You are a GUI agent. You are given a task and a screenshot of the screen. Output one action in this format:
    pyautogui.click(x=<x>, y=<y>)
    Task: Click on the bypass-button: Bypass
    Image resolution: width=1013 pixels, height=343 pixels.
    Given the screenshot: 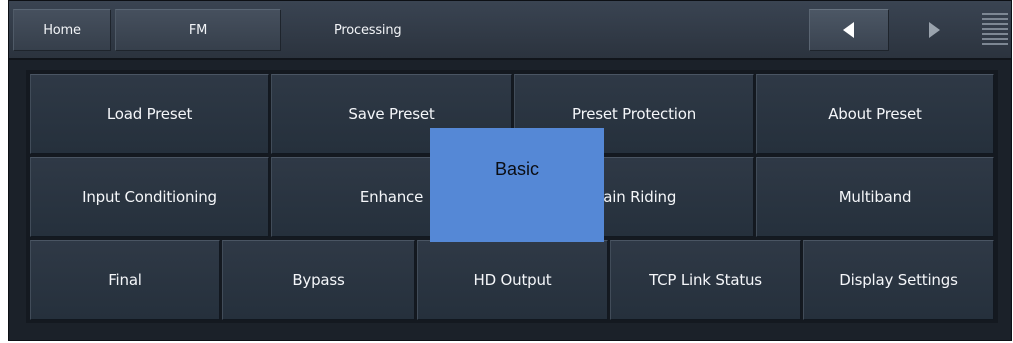 What is the action you would take?
    pyautogui.click(x=318, y=280)
    